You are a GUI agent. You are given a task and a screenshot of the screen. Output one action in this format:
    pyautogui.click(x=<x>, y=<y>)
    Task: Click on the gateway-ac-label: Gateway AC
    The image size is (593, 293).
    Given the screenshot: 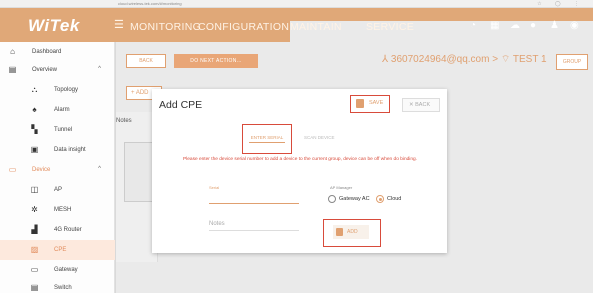 What is the action you would take?
    pyautogui.click(x=354, y=199)
    